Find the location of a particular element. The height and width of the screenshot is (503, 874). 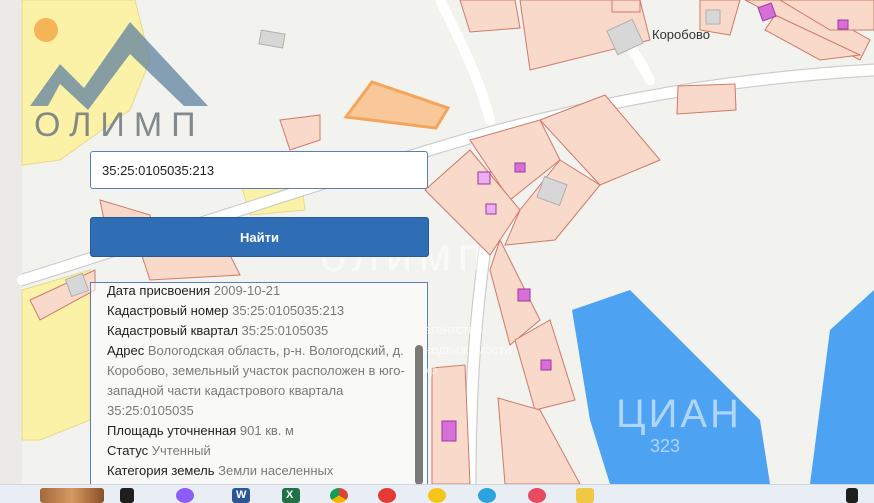

place-label-korobovo: Коробово is located at coordinates (681, 34).